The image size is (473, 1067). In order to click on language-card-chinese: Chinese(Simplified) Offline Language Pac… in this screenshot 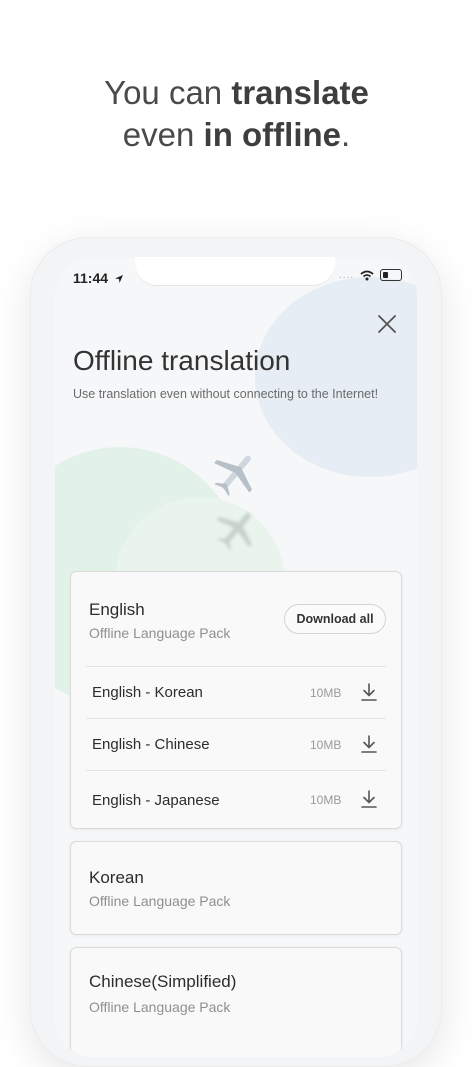, I will do `click(236, 1002)`.